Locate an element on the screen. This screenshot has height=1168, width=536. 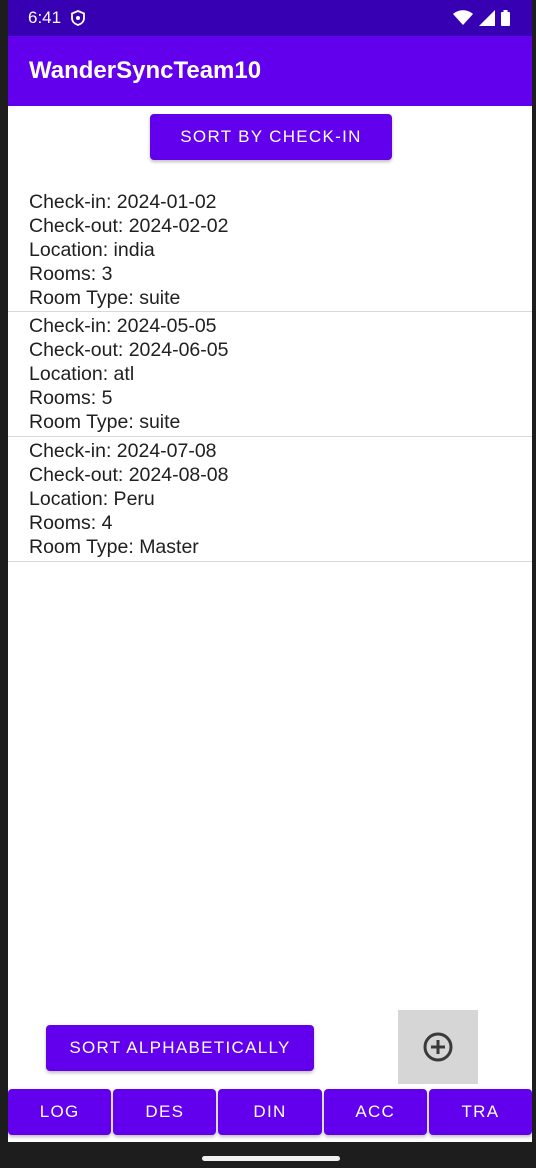
add-button is located at coordinates (438, 1047).